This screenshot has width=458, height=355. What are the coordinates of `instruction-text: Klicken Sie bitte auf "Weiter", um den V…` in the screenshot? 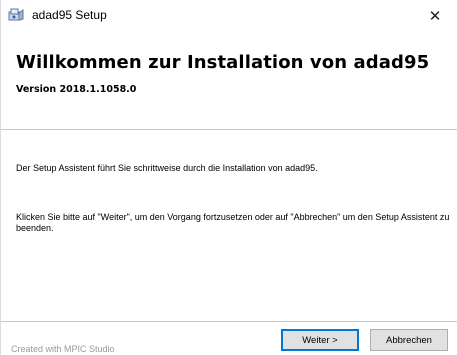 It's located at (233, 222).